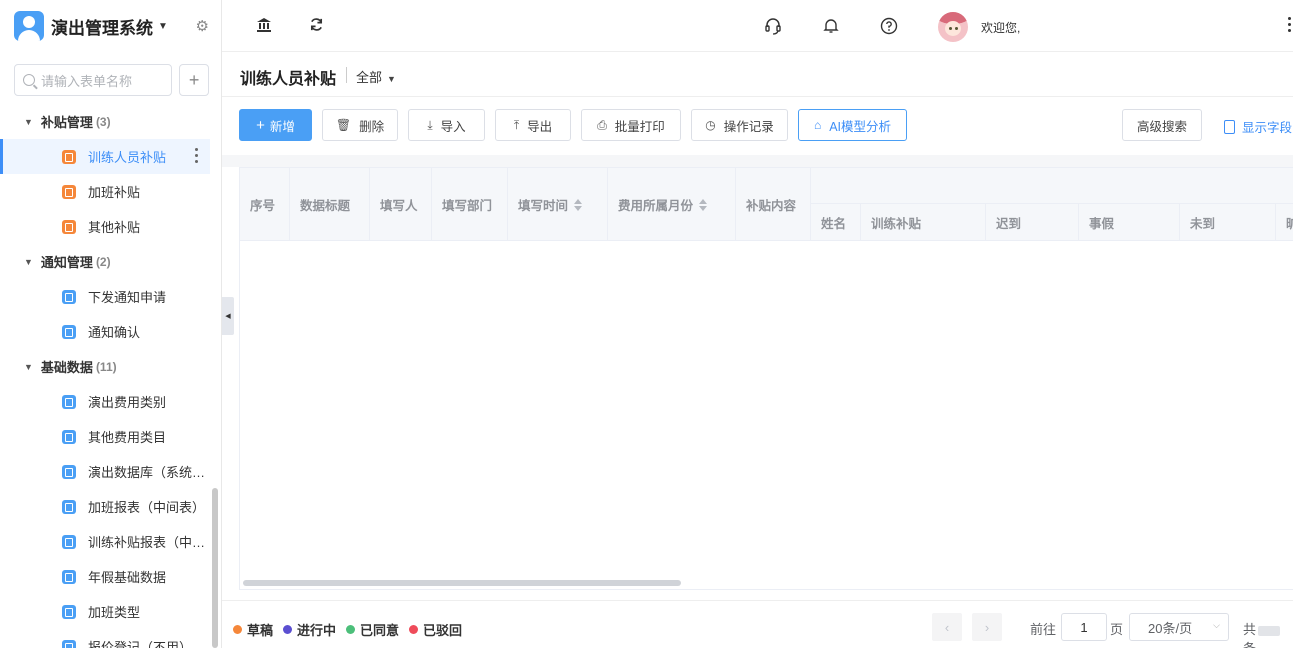  Describe the element at coordinates (1117, 629) in the screenshot. I see `page-unit-label: 页` at that location.